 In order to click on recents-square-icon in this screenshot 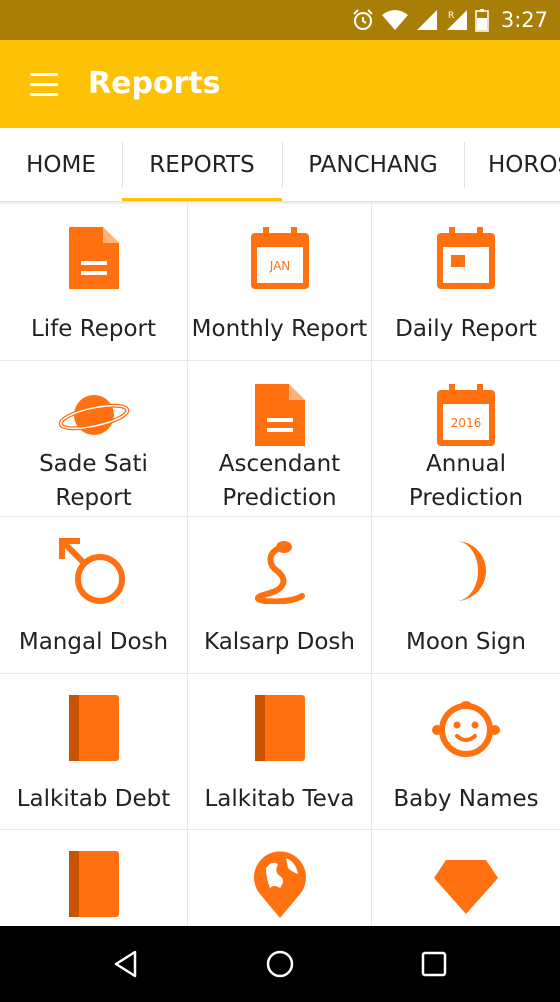, I will do `click(434, 964)`.